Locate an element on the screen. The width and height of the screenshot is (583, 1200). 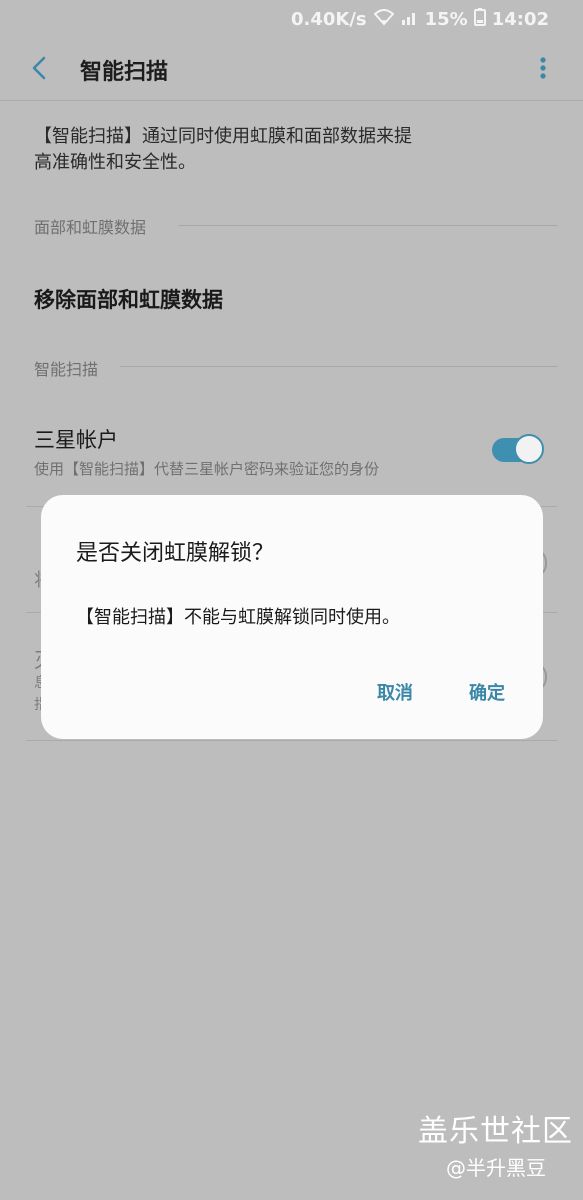
samsung-account-title: 三星帐户 is located at coordinates (76, 439).